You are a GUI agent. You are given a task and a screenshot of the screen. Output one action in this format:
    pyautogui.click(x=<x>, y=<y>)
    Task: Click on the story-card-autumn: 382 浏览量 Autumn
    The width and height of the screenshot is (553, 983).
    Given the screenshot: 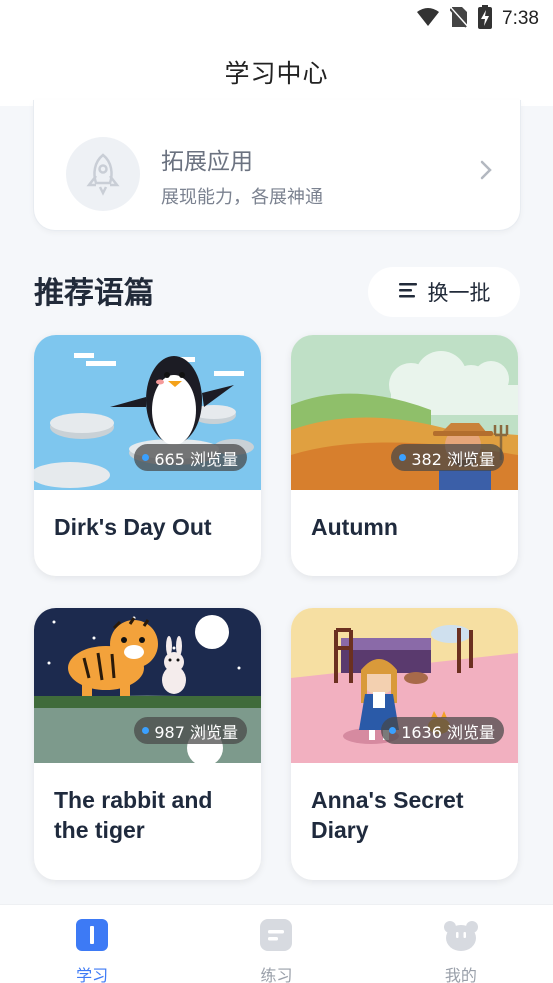 What is the action you would take?
    pyautogui.click(x=404, y=455)
    